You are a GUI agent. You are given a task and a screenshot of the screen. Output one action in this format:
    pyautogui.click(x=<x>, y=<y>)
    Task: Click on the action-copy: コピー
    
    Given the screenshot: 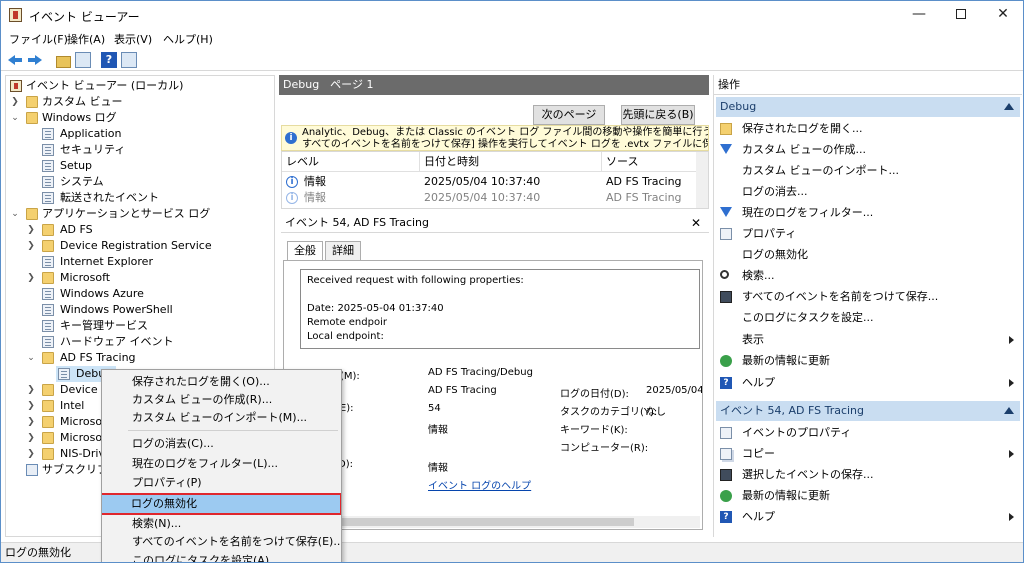 What is the action you would take?
    pyautogui.click(x=870, y=454)
    